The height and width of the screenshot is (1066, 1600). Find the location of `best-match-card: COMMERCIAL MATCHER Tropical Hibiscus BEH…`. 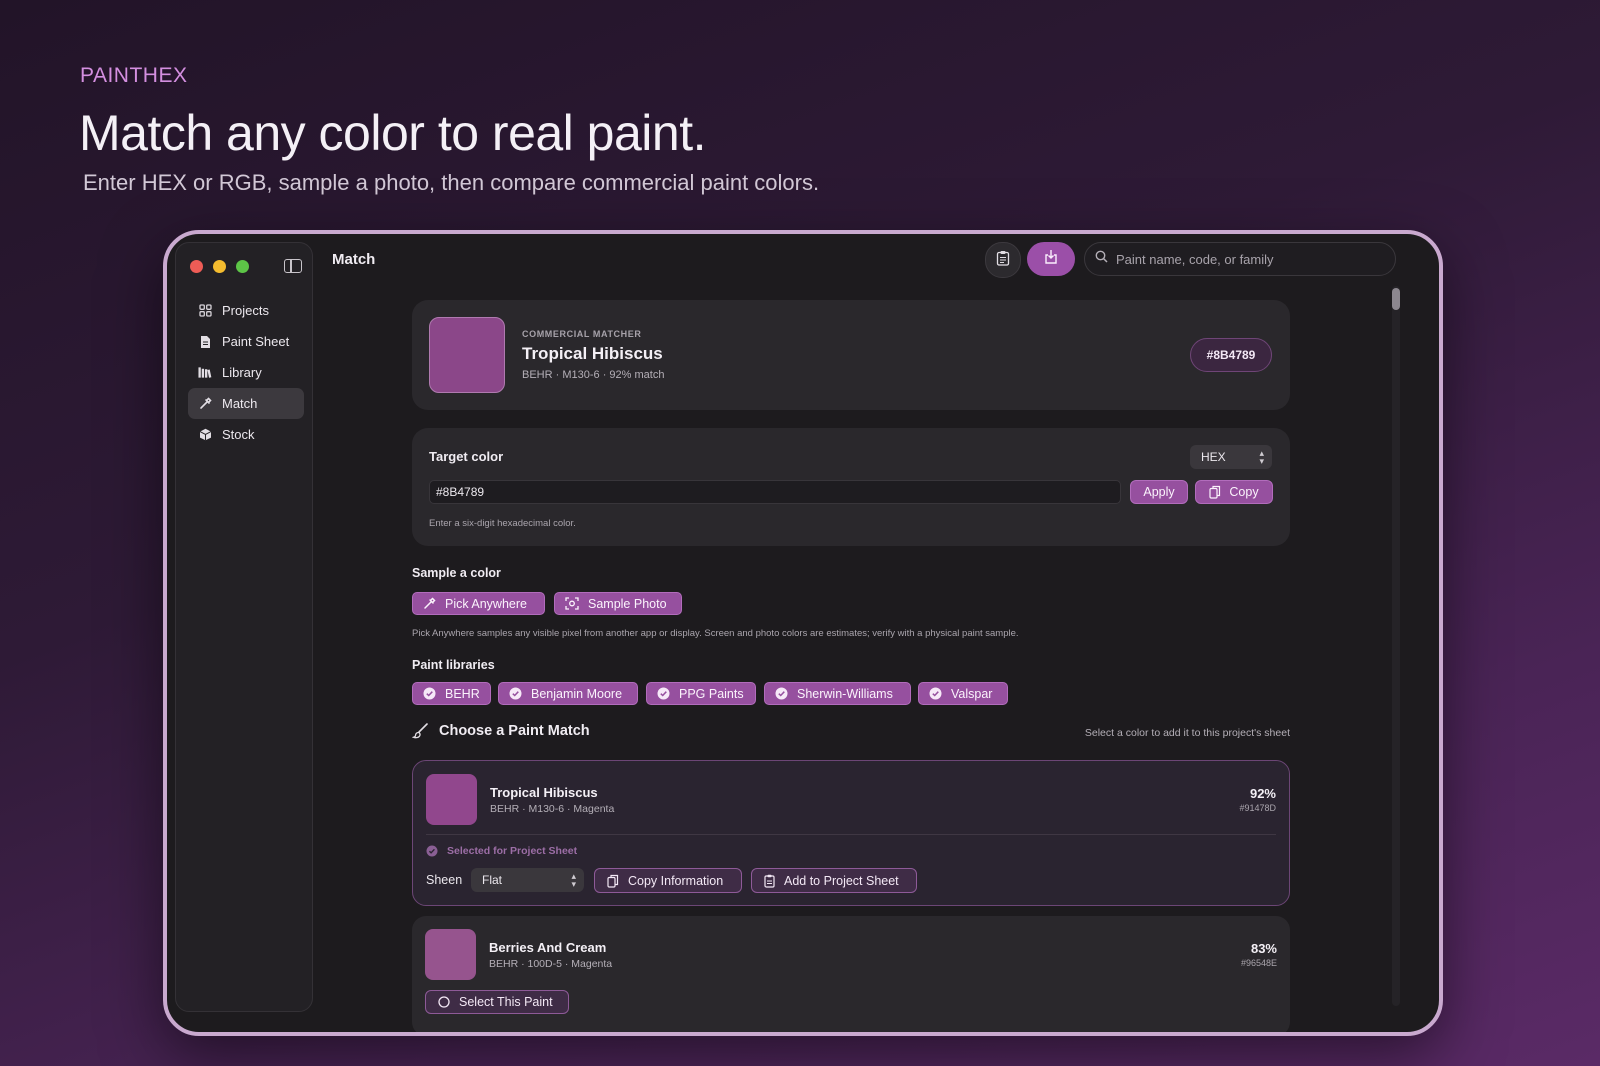

best-match-card: COMMERCIAL MATCHER Tropical Hibiscus BEH… is located at coordinates (851, 355).